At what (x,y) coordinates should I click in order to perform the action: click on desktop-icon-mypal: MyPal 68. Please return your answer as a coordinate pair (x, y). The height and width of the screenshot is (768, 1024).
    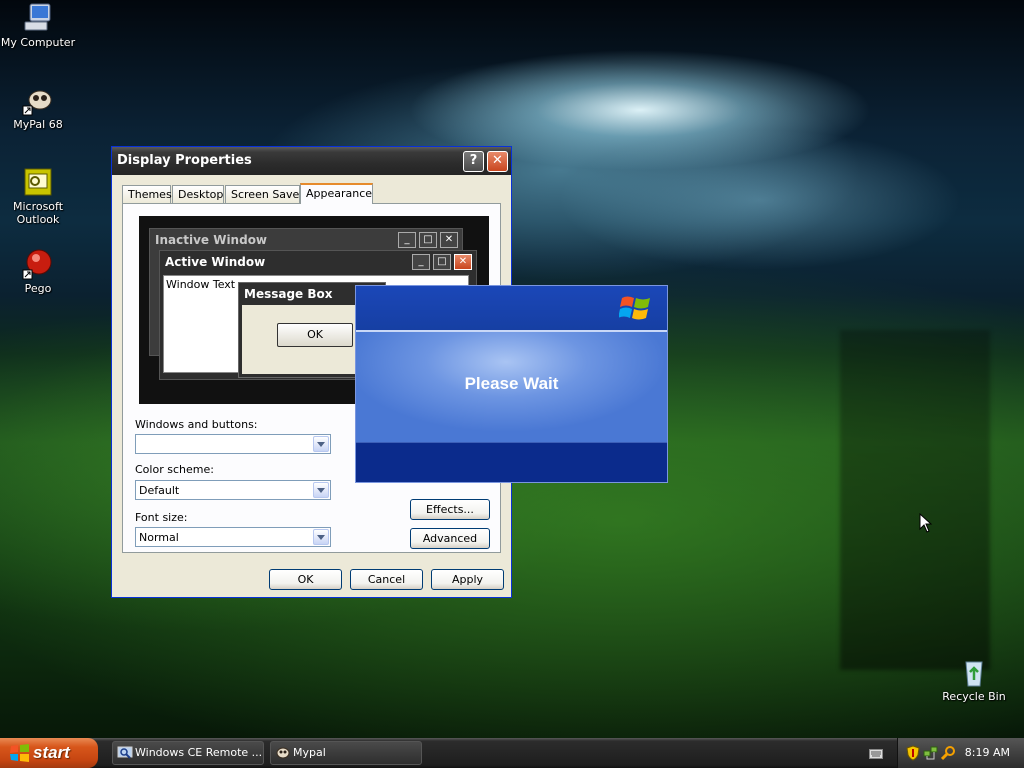
    Looking at the image, I should click on (38, 107).